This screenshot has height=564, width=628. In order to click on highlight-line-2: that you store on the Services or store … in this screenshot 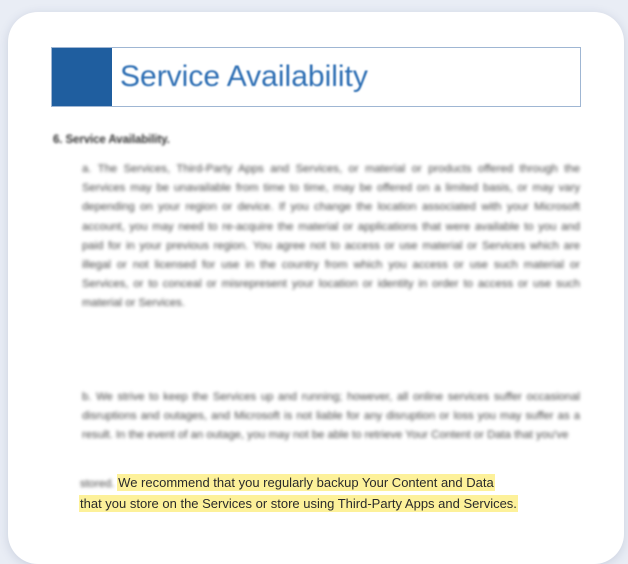, I will do `click(298, 503)`.